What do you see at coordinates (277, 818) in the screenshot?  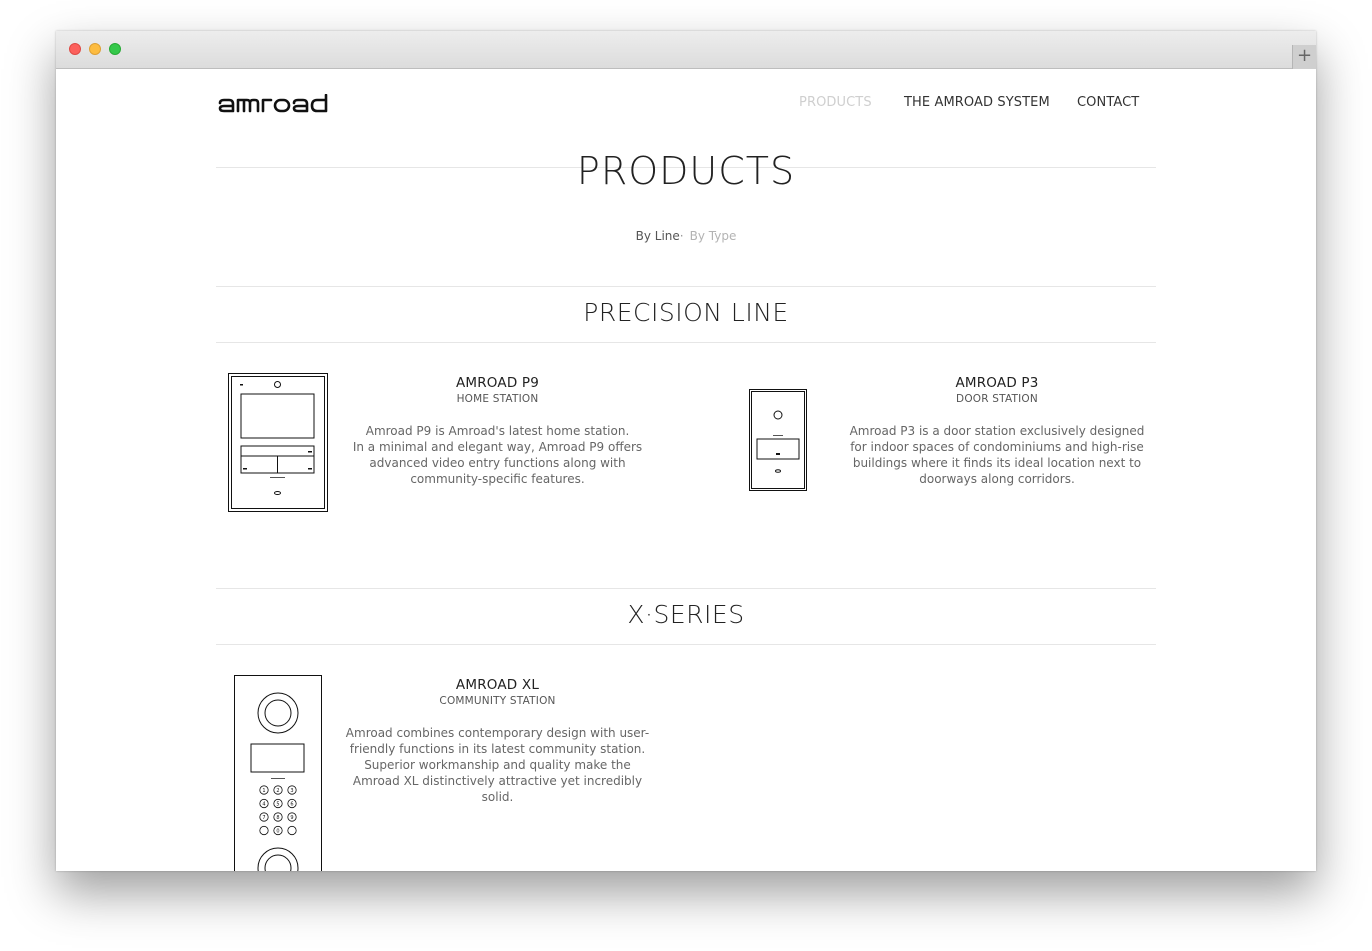 I see `keypad-key-label: 8` at bounding box center [277, 818].